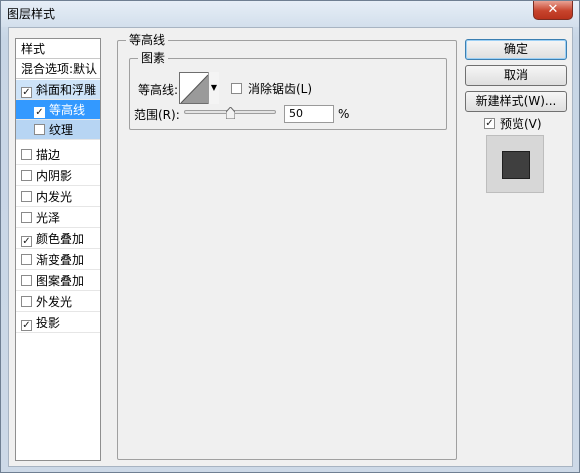  I want to click on contour-dropdown-button: ▼, so click(213, 88).